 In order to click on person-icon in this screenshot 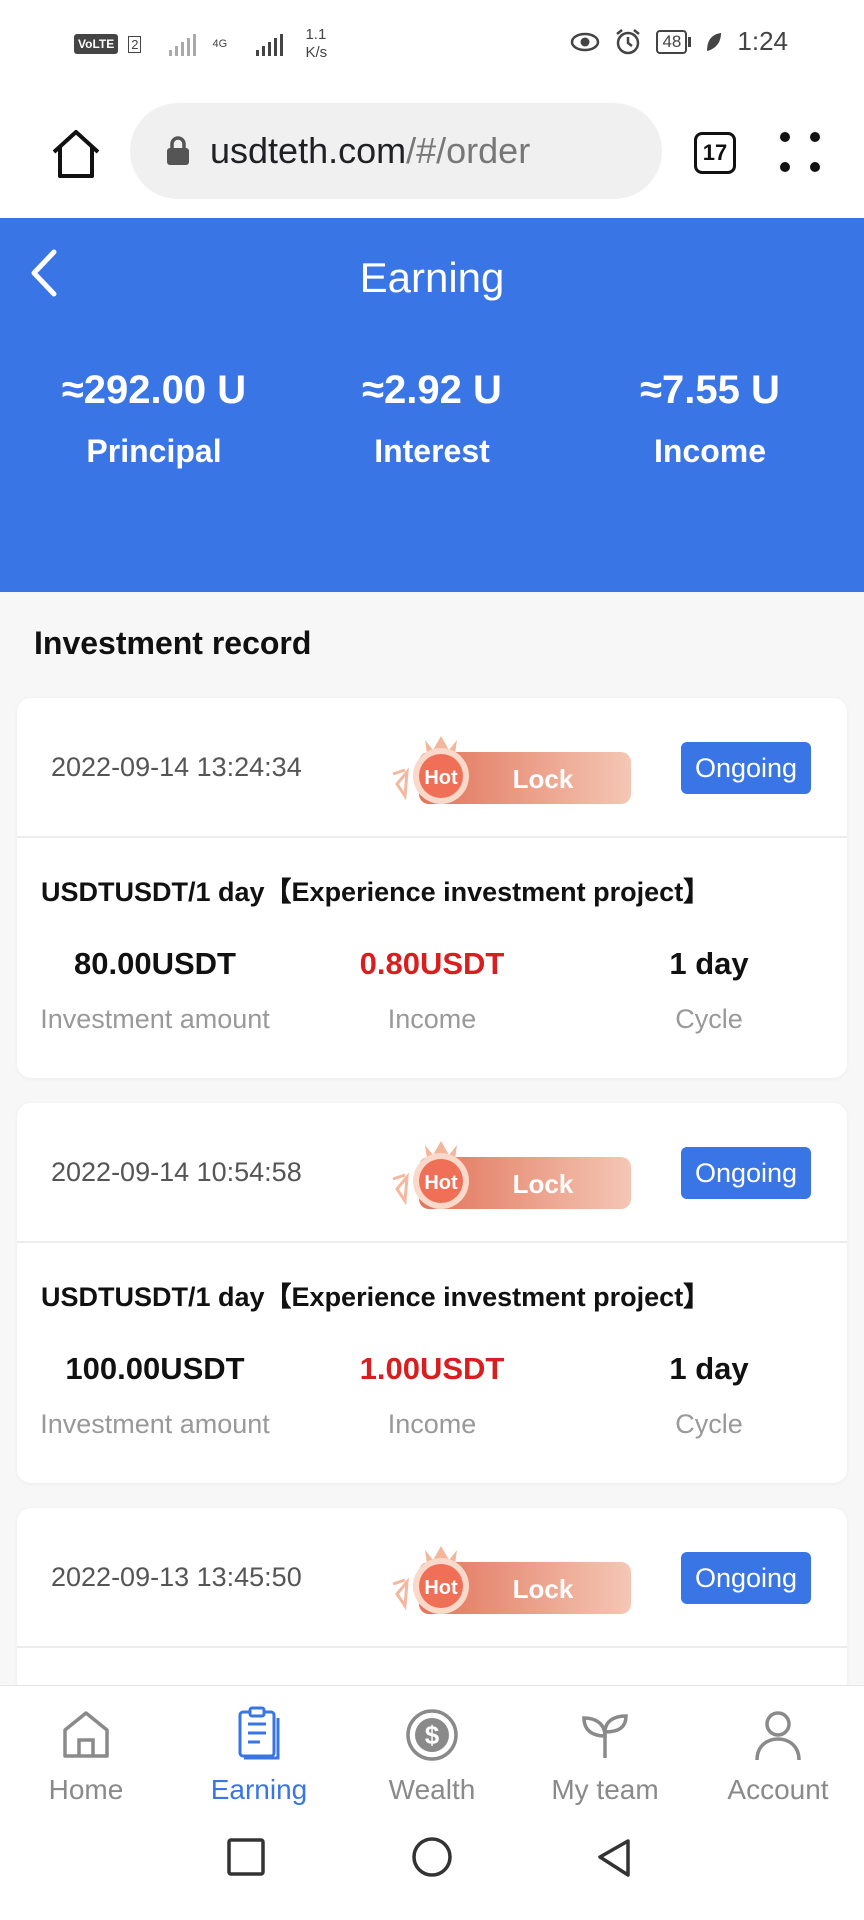, I will do `click(778, 1736)`.